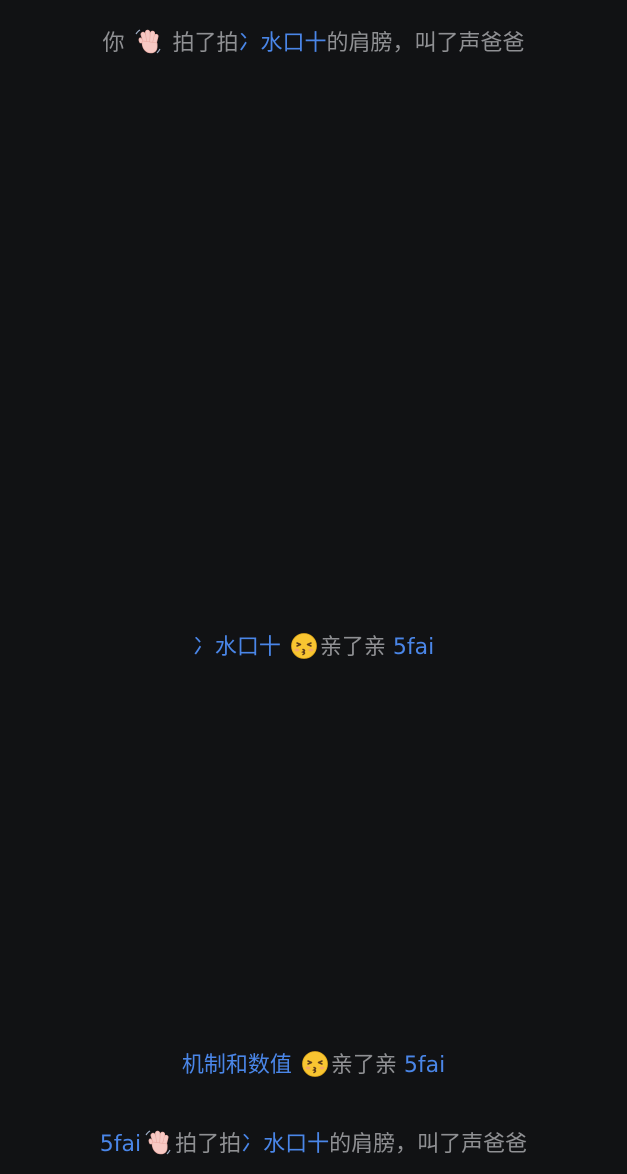  Describe the element at coordinates (120, 1144) in the screenshot. I see `actor-user-link: 5fai` at that location.